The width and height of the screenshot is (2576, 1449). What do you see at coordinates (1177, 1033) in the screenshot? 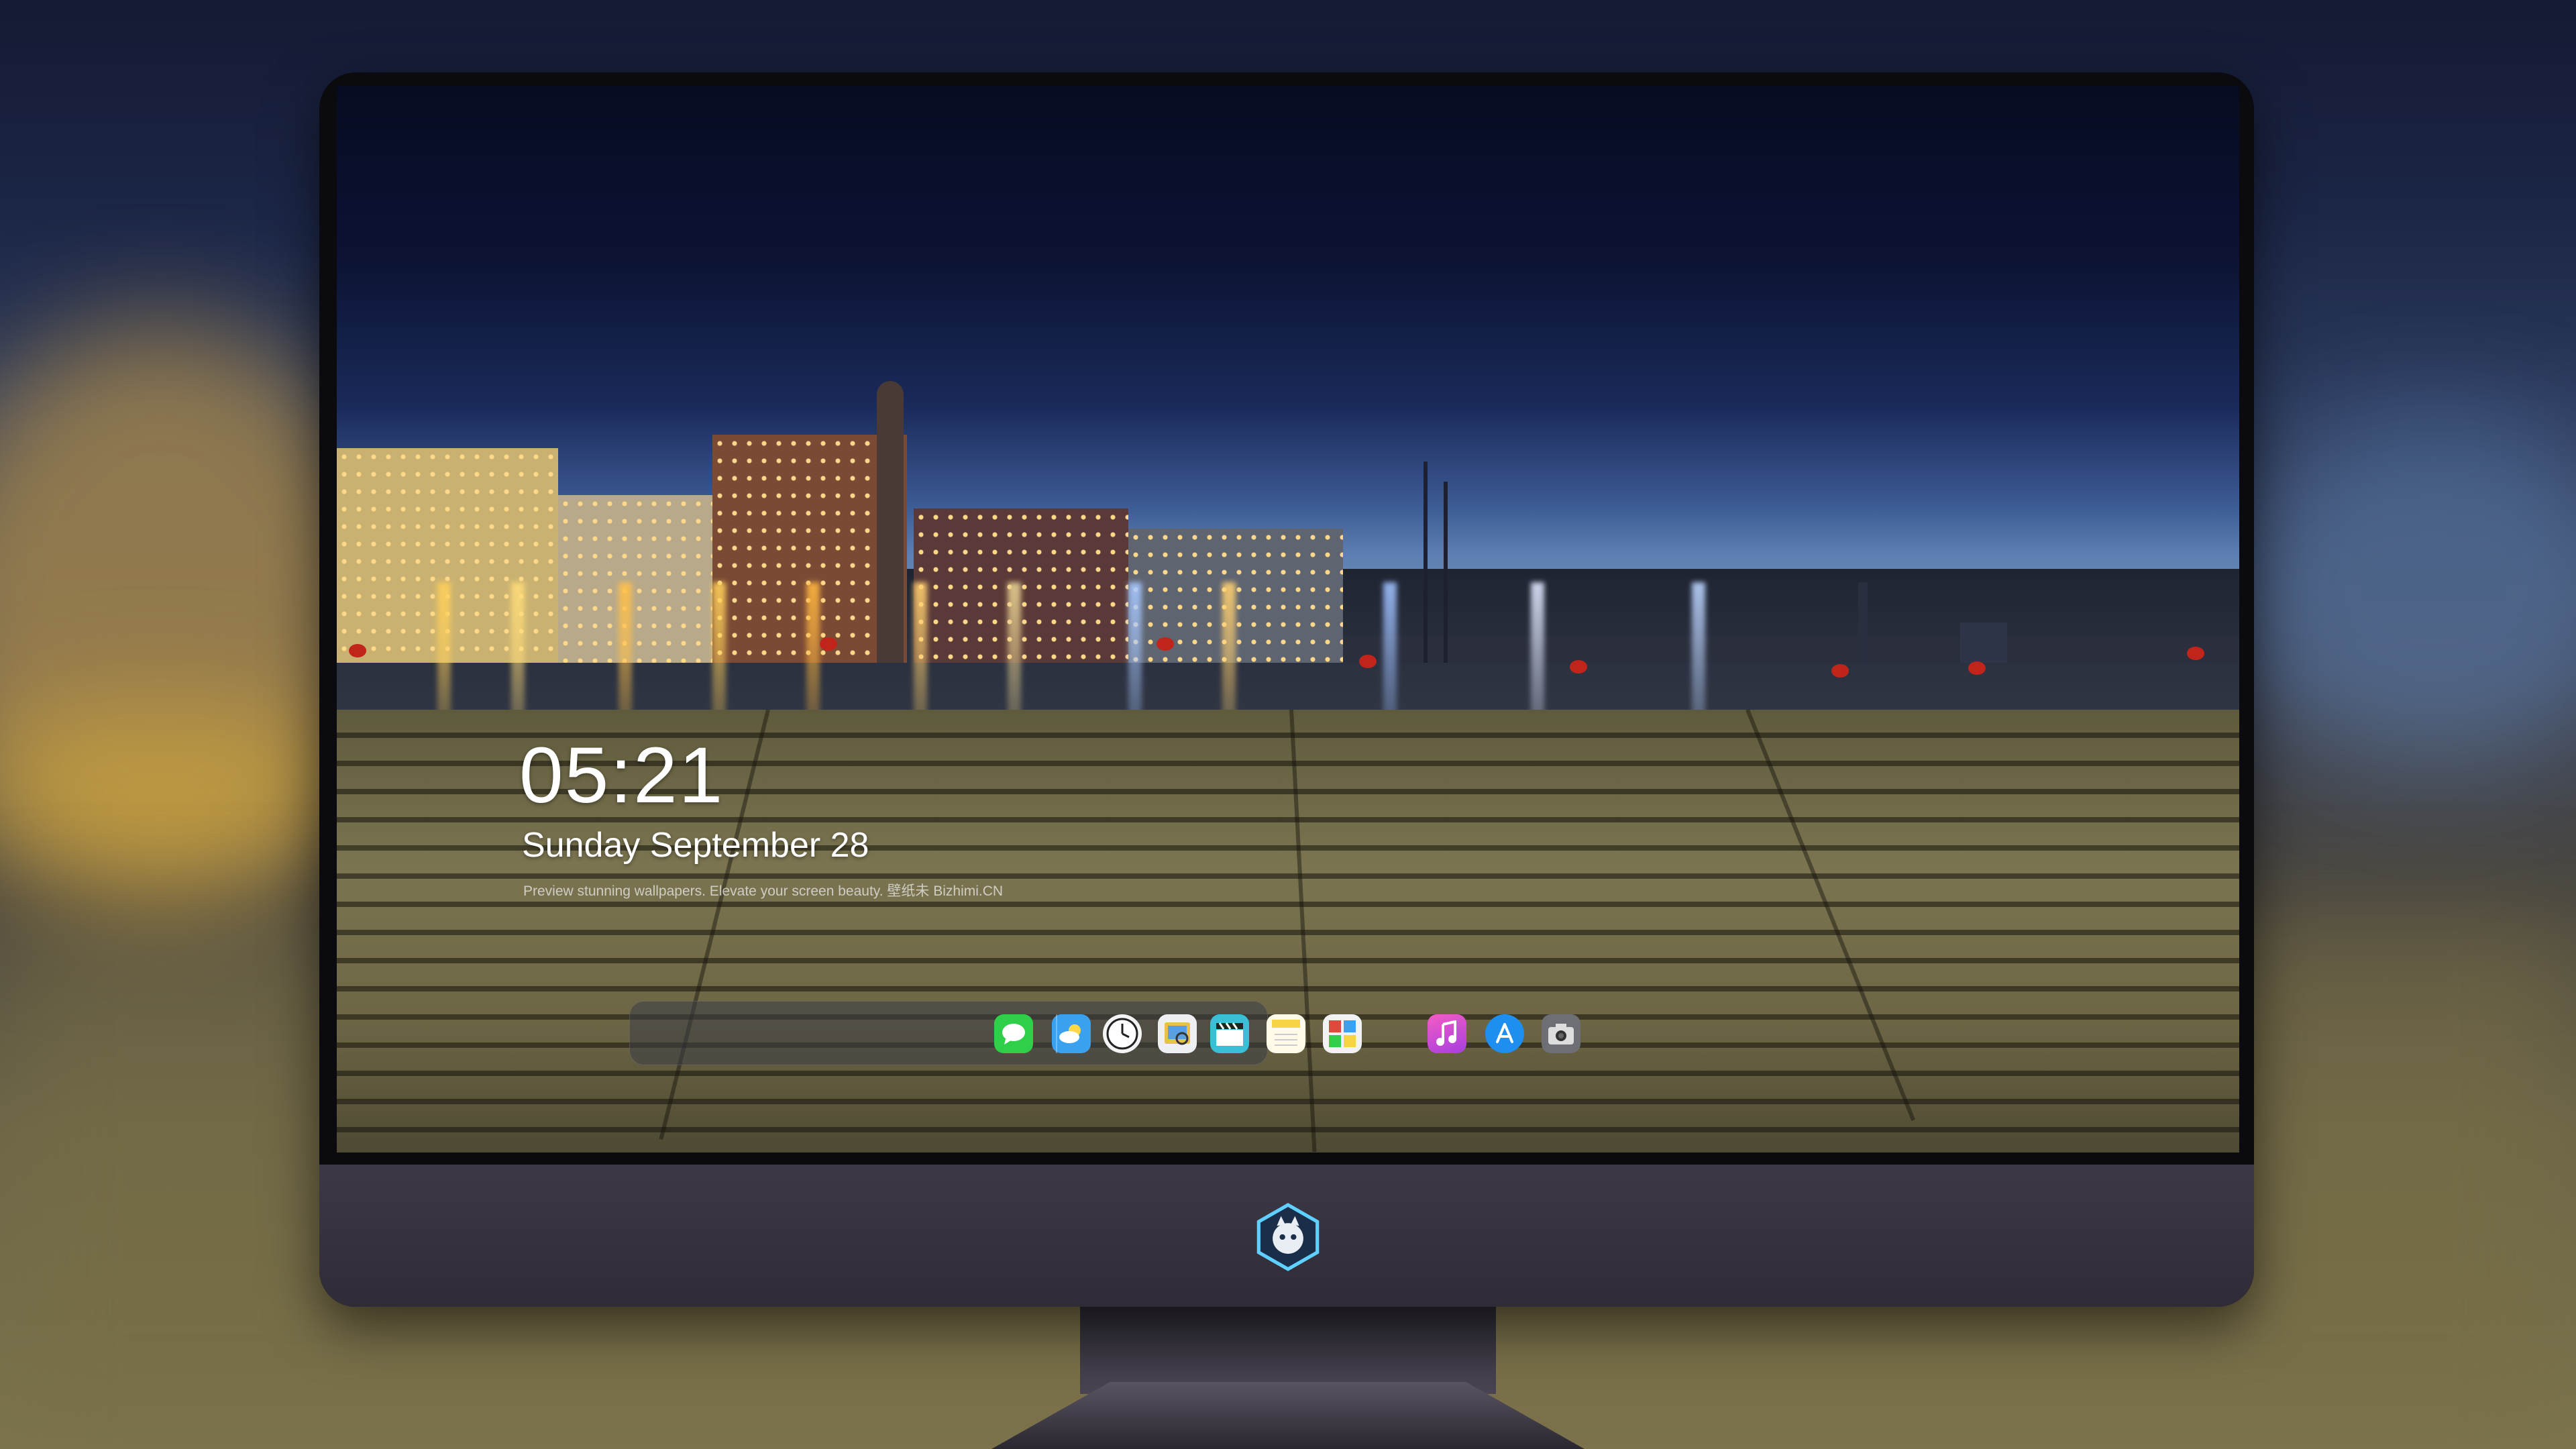
I see `preview-app-icon` at bounding box center [1177, 1033].